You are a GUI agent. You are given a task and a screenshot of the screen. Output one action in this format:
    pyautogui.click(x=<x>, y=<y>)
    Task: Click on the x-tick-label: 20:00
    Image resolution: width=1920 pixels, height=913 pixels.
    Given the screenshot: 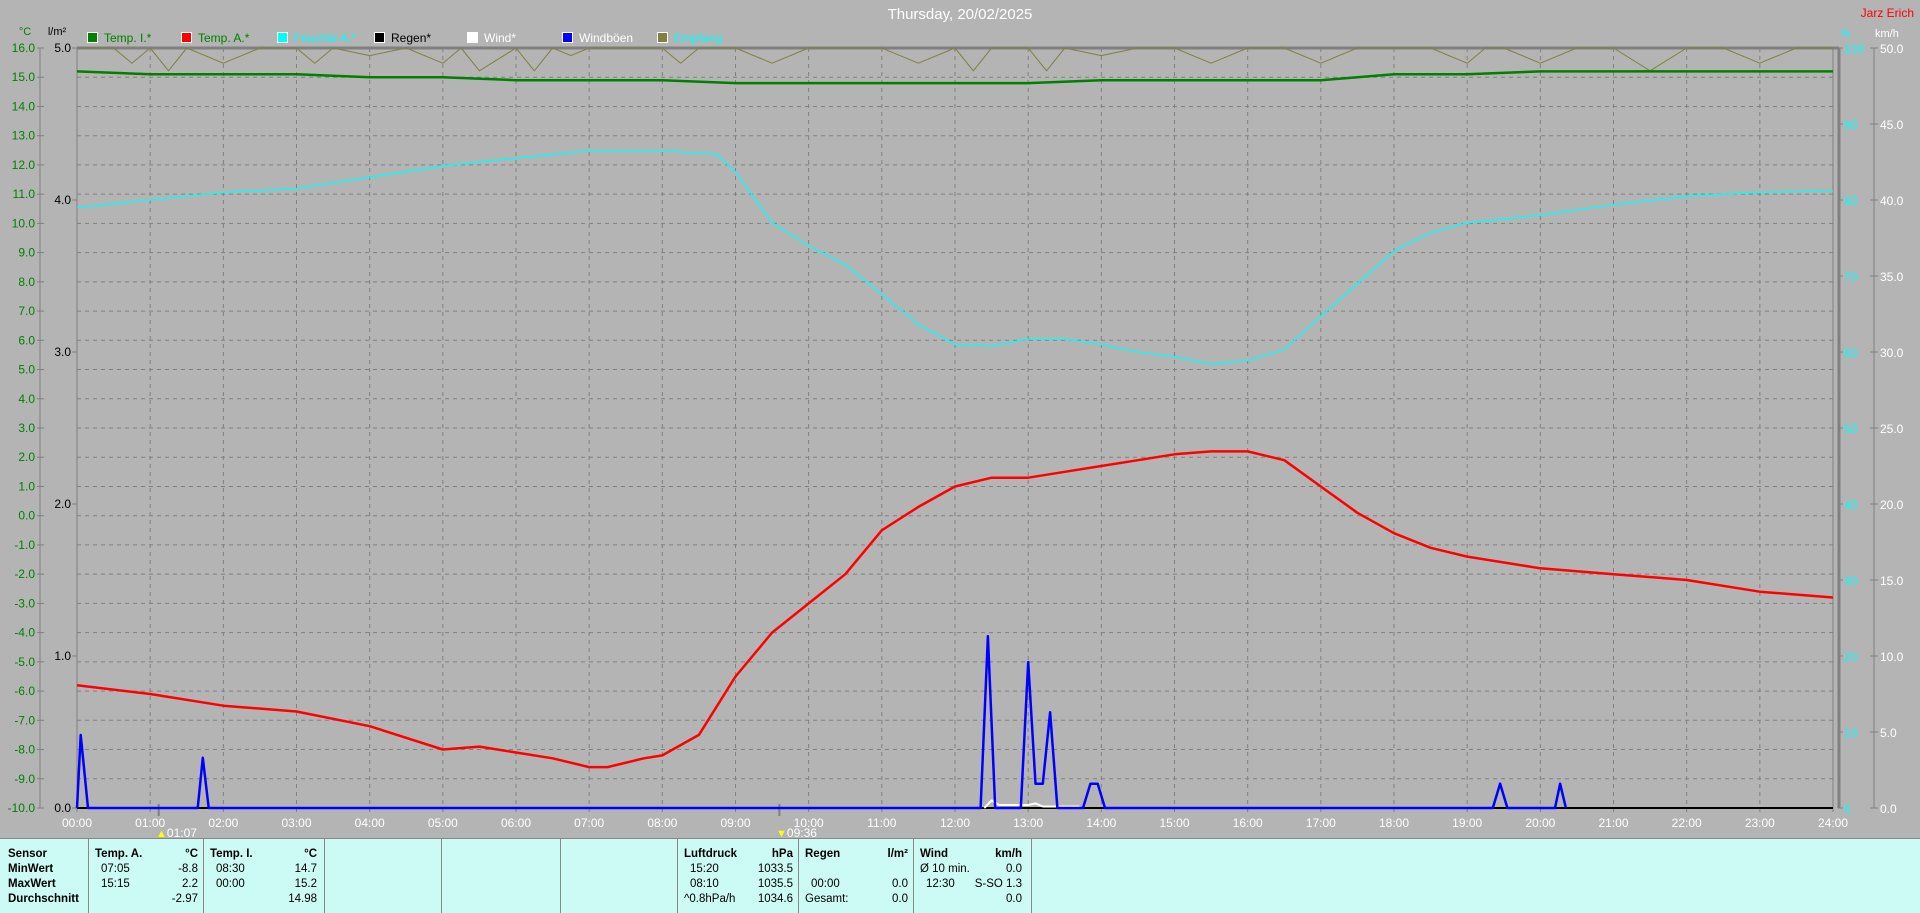 What is the action you would take?
    pyautogui.click(x=1540, y=823)
    